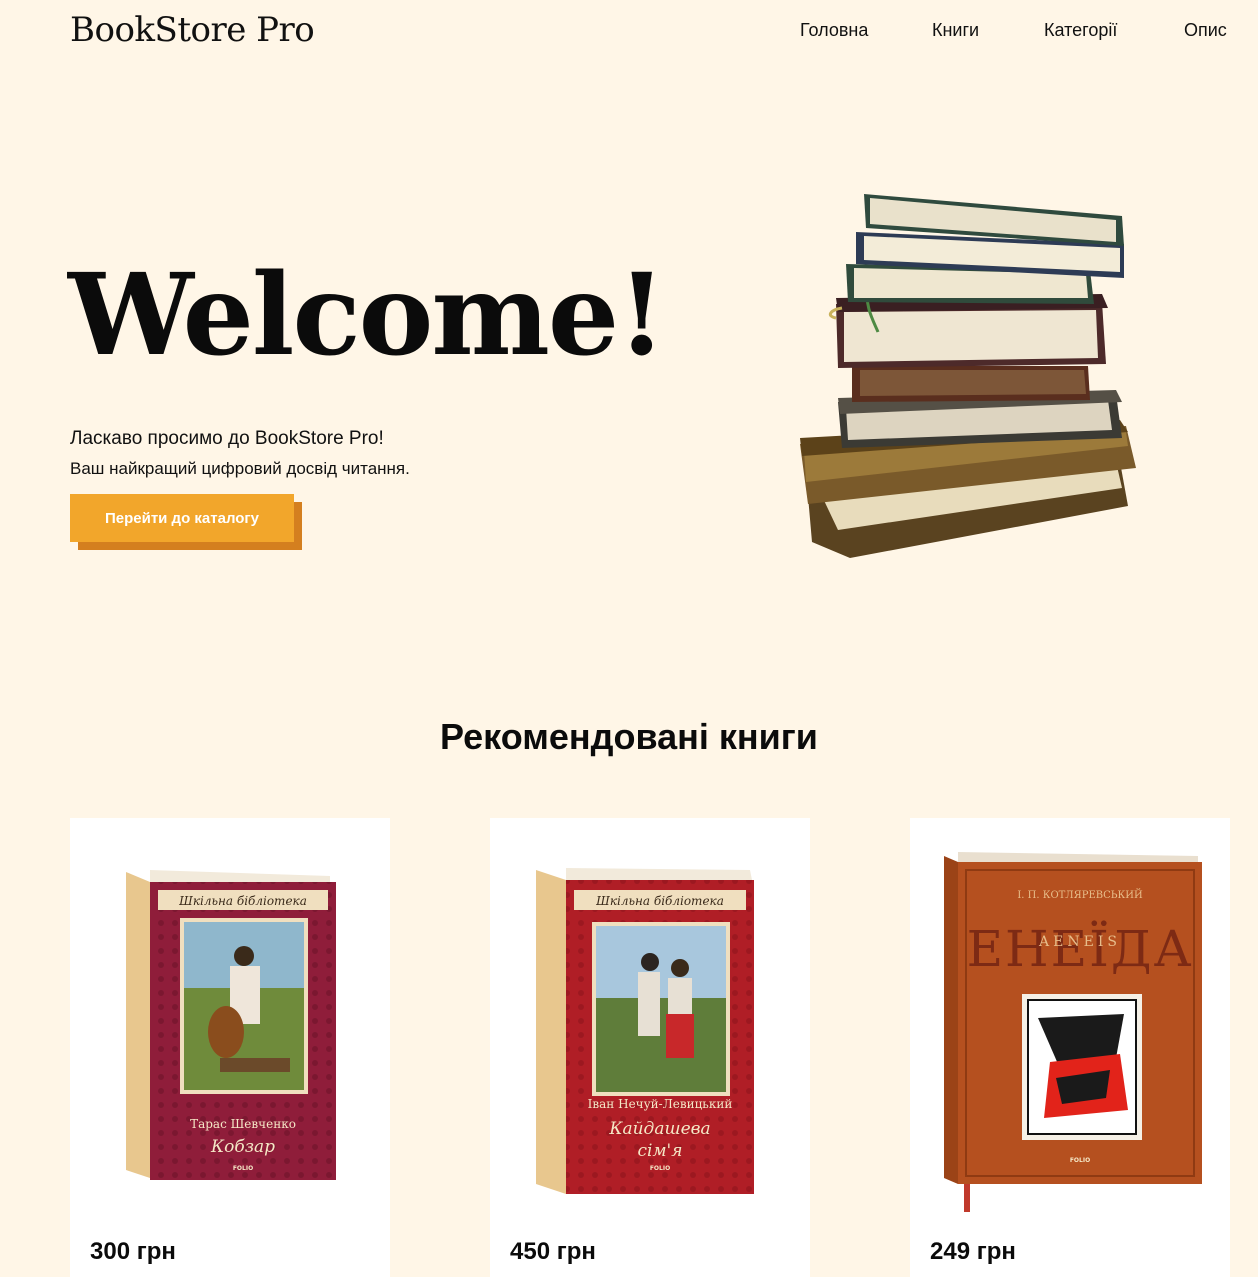 Image resolution: width=1258 pixels, height=1277 pixels. Describe the element at coordinates (973, 1251) in the screenshot. I see `book-price: 249 грн` at that location.